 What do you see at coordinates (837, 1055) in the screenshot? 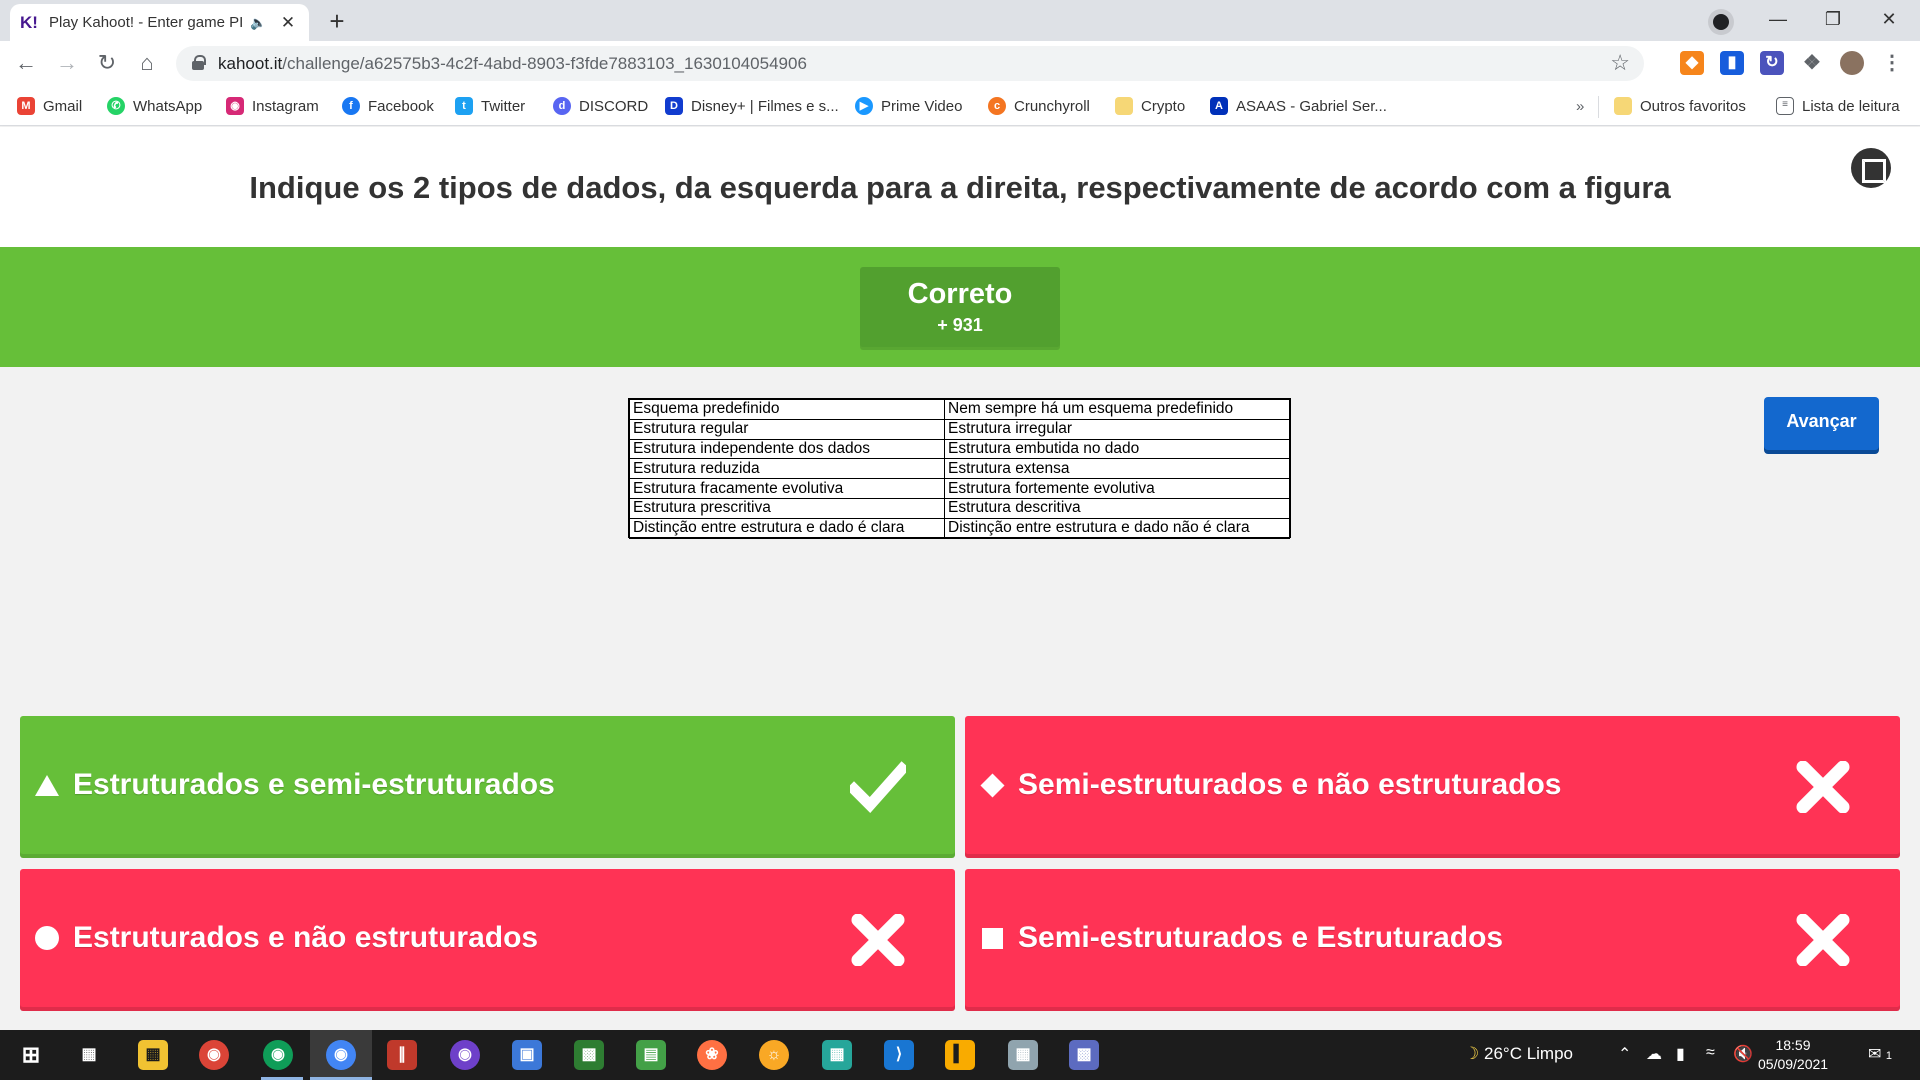
I see `dev-tool-icon: ▦` at bounding box center [837, 1055].